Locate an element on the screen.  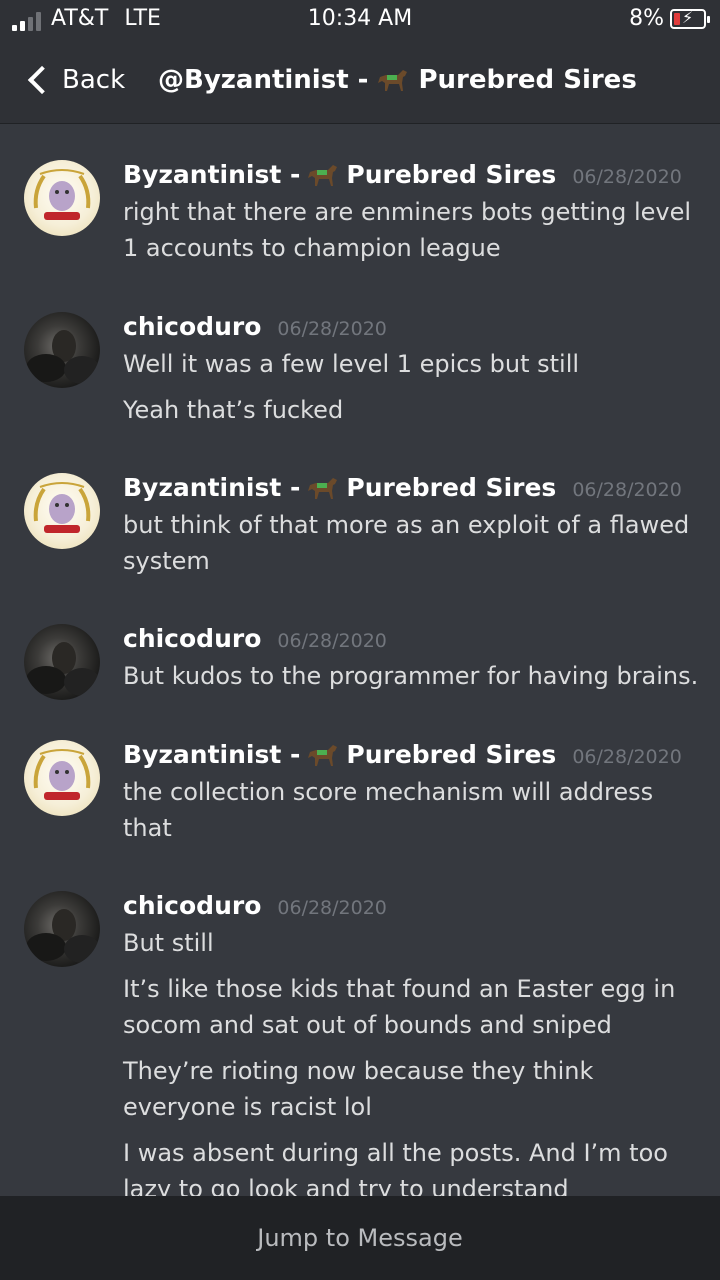
title-suffix: Purebred Sires is located at coordinates (527, 80).